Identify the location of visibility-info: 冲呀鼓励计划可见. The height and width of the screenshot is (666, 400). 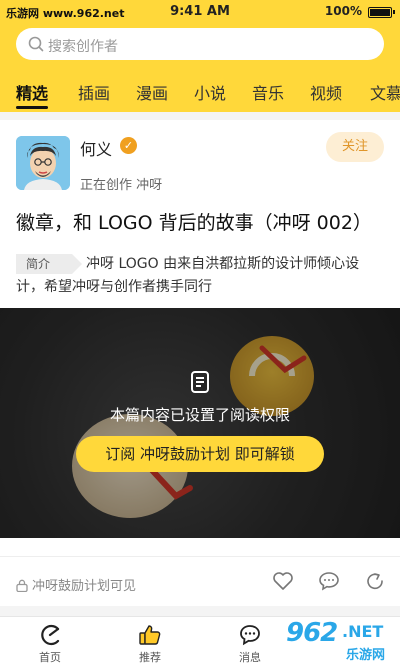
(76, 584).